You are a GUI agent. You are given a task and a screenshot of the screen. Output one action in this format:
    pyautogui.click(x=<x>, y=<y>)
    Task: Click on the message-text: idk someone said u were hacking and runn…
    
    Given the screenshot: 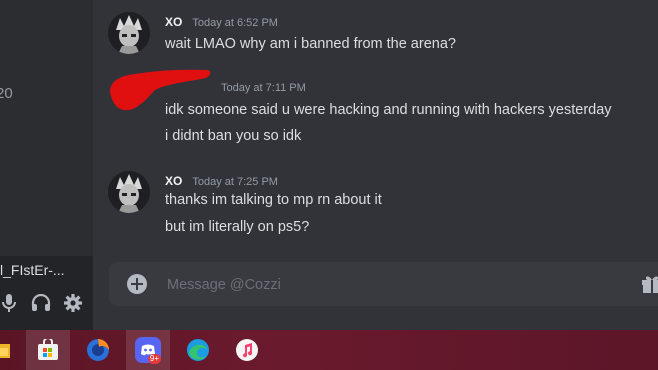 What is the action you would take?
    pyautogui.click(x=388, y=110)
    